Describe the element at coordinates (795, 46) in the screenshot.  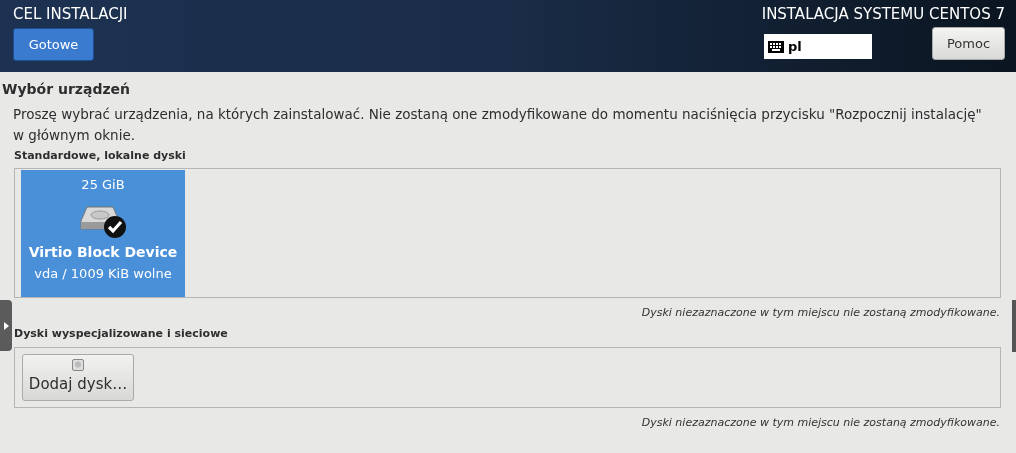
I see `keyboard-layout-label: pl` at that location.